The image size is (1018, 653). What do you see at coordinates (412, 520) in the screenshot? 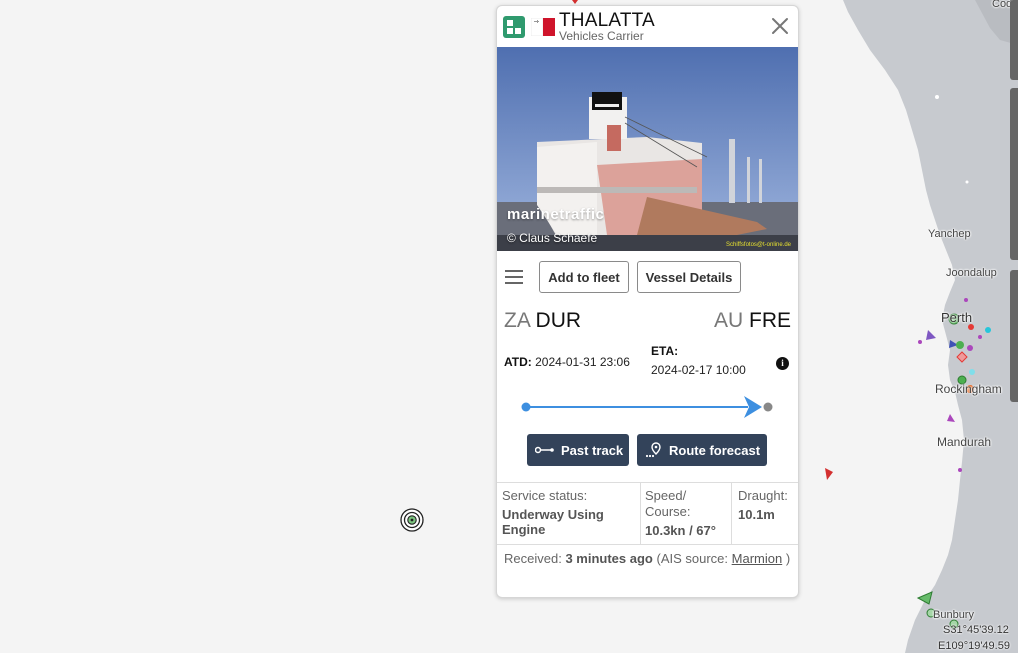
I see `vessel-position-icon` at bounding box center [412, 520].